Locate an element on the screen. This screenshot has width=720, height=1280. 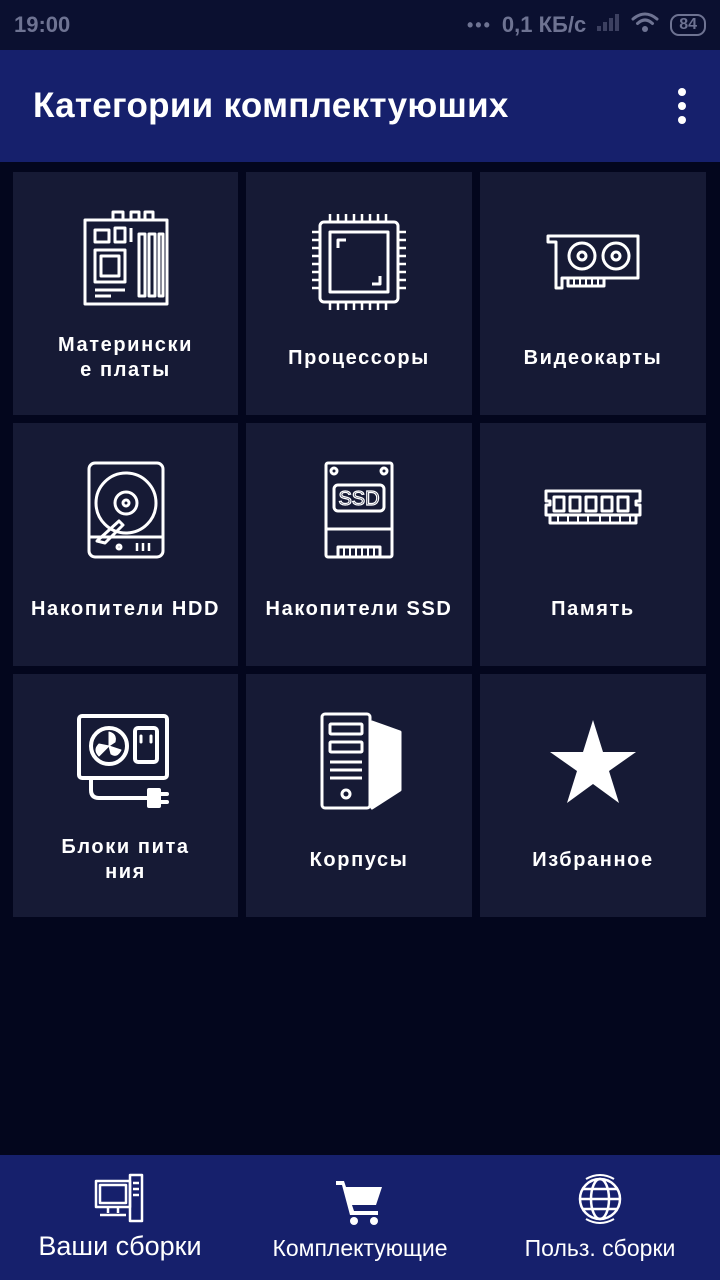
wifi-icon is located at coordinates (645, 25).